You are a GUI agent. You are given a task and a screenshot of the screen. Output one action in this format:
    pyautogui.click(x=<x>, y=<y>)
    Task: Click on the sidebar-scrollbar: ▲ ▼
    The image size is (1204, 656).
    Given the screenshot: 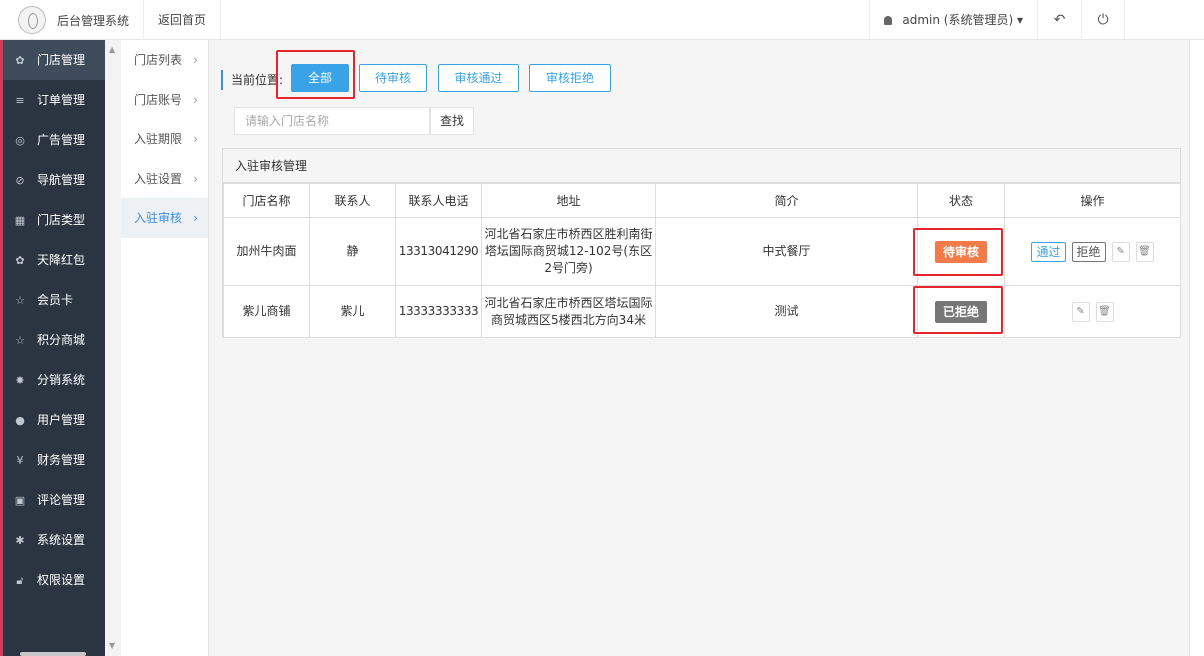 What is the action you would take?
    pyautogui.click(x=113, y=348)
    